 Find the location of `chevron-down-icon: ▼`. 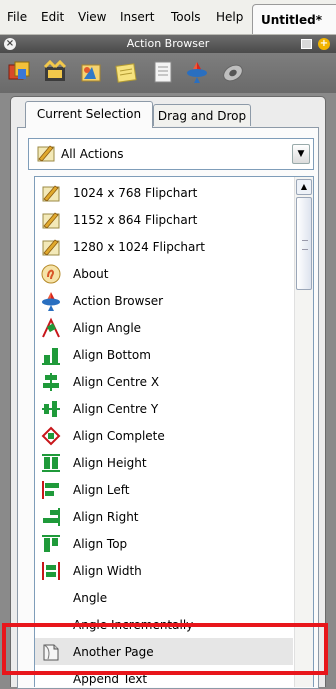

chevron-down-icon: ▼ is located at coordinates (301, 154).